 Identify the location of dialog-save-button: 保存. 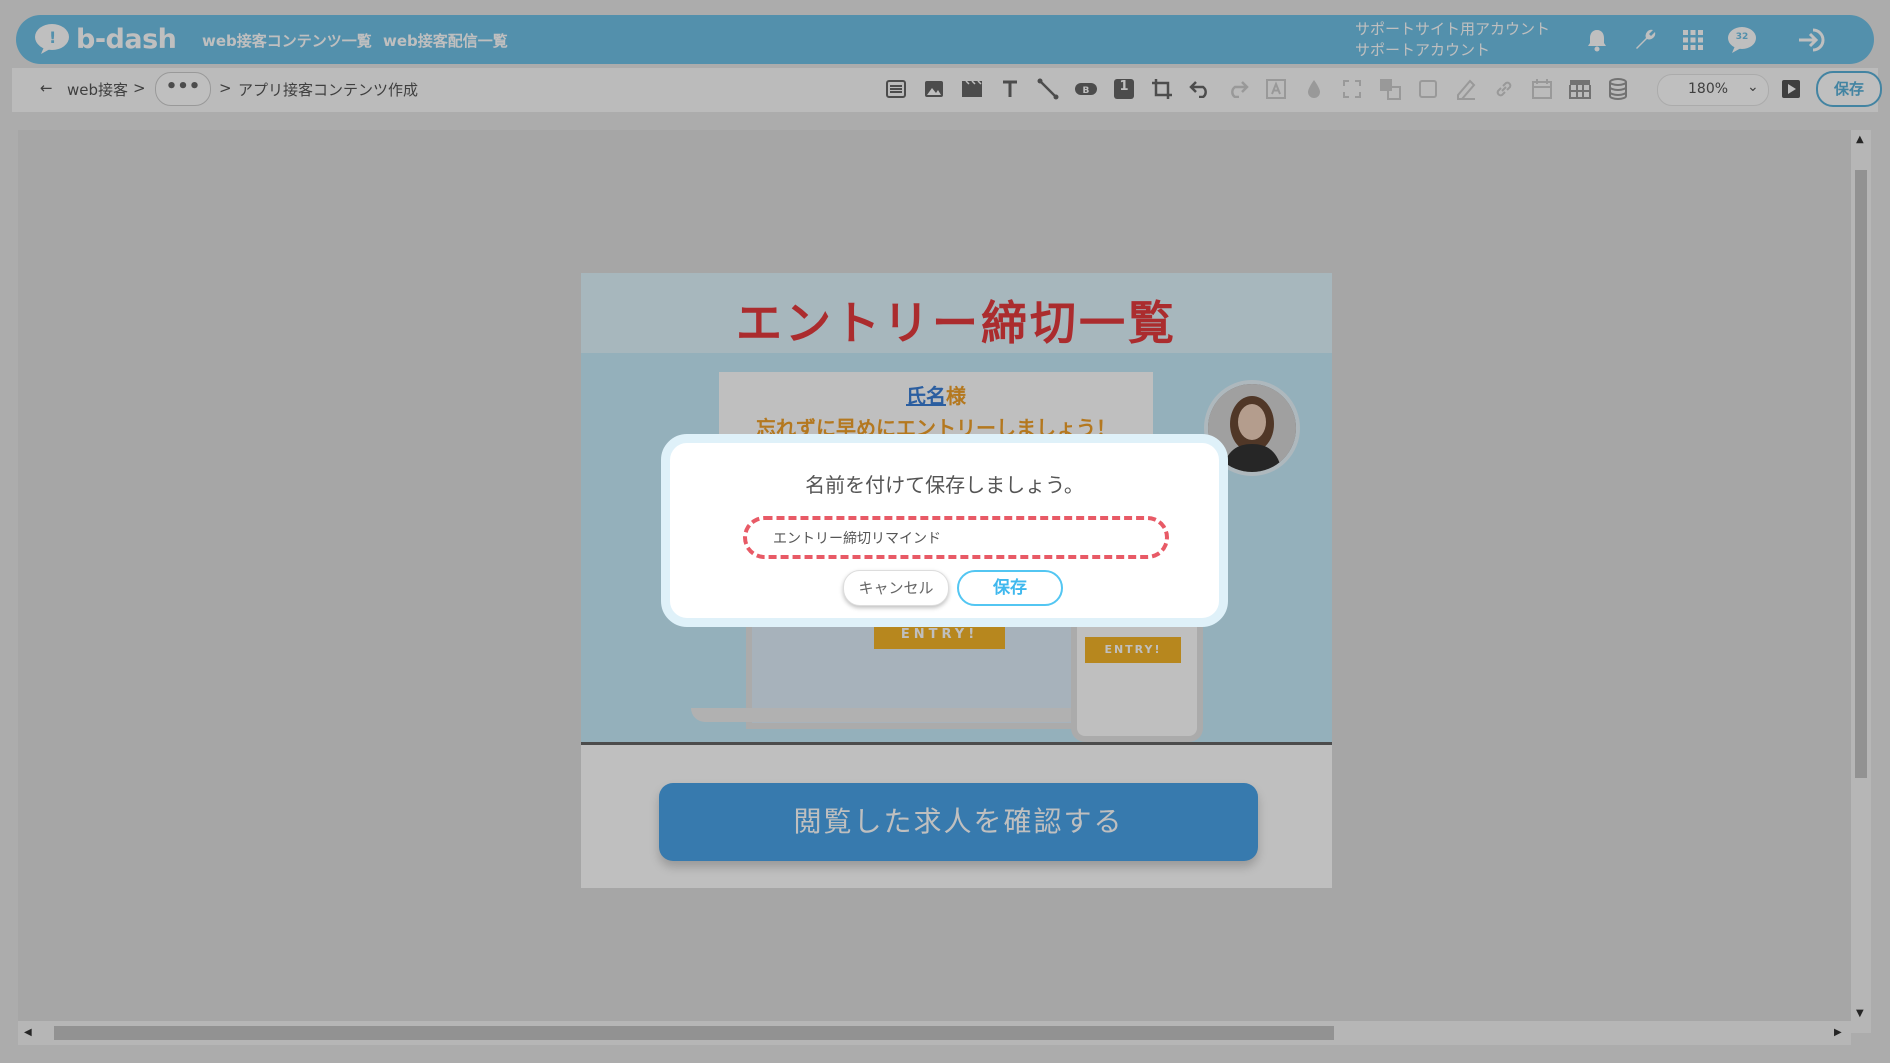
(1010, 588).